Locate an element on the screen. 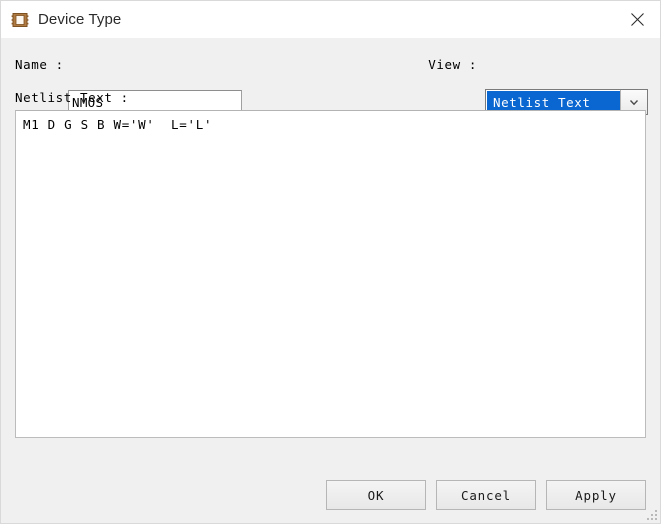 This screenshot has width=661, height=524. titlebar: Device Type is located at coordinates (330, 19).